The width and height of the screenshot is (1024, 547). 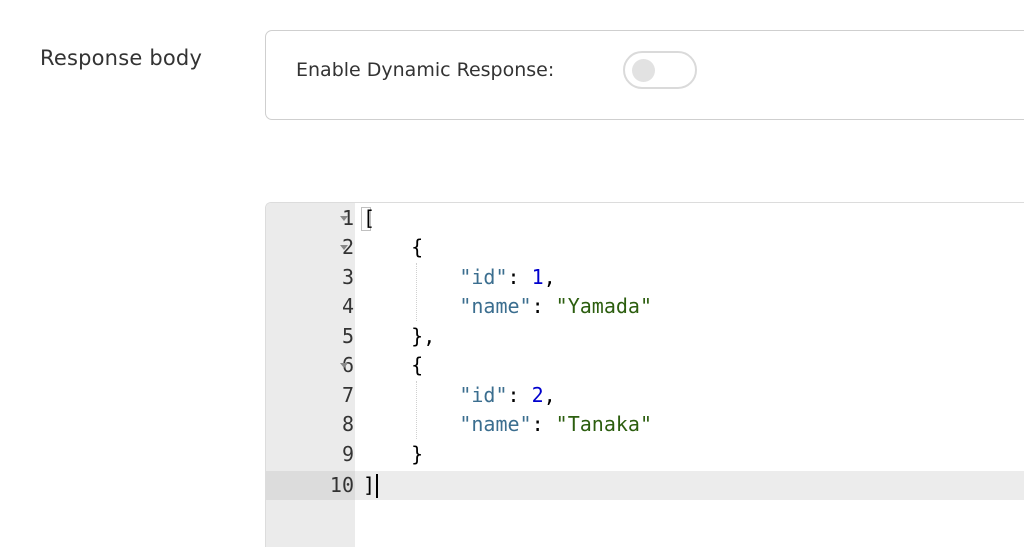 I want to click on dynamic-response-panel: Enable Dynamic Response:, so click(x=644, y=75).